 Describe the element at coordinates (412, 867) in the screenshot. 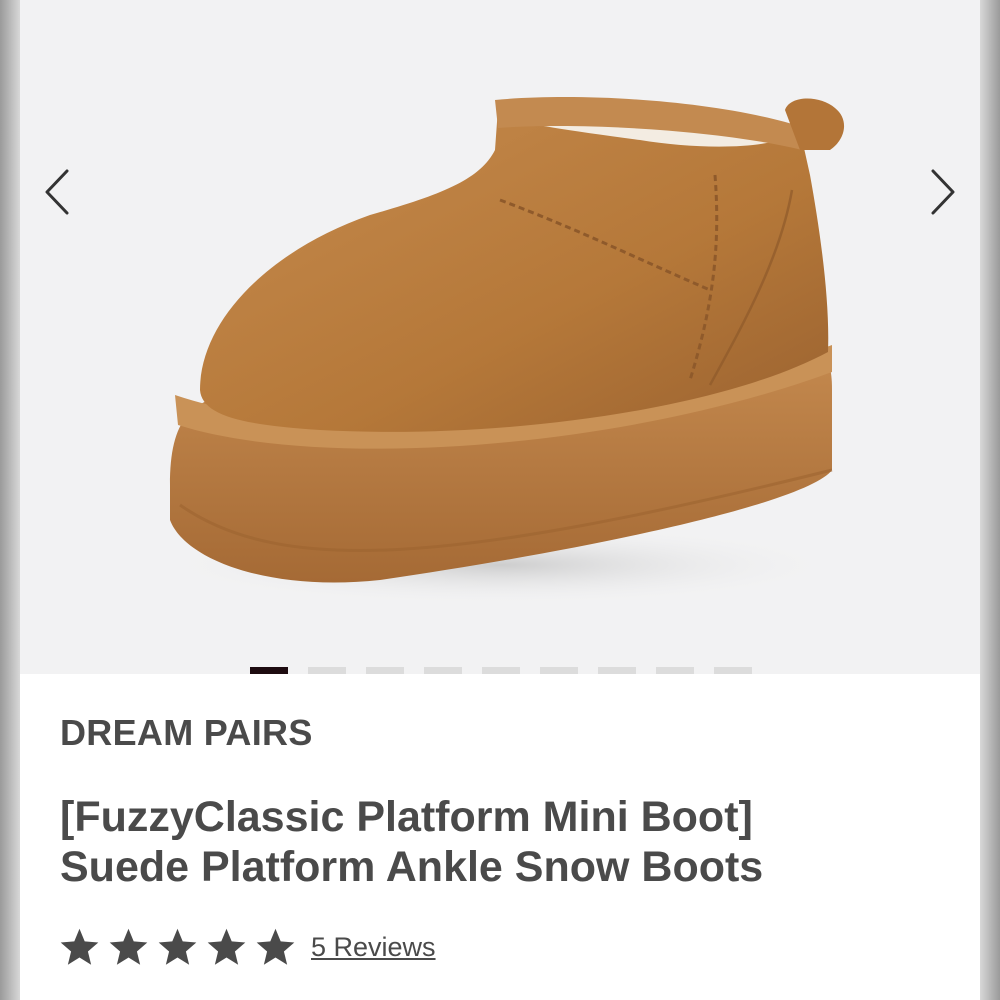

I see `product-title-line-2: Suede Platform Ankle Snow Boots` at that location.